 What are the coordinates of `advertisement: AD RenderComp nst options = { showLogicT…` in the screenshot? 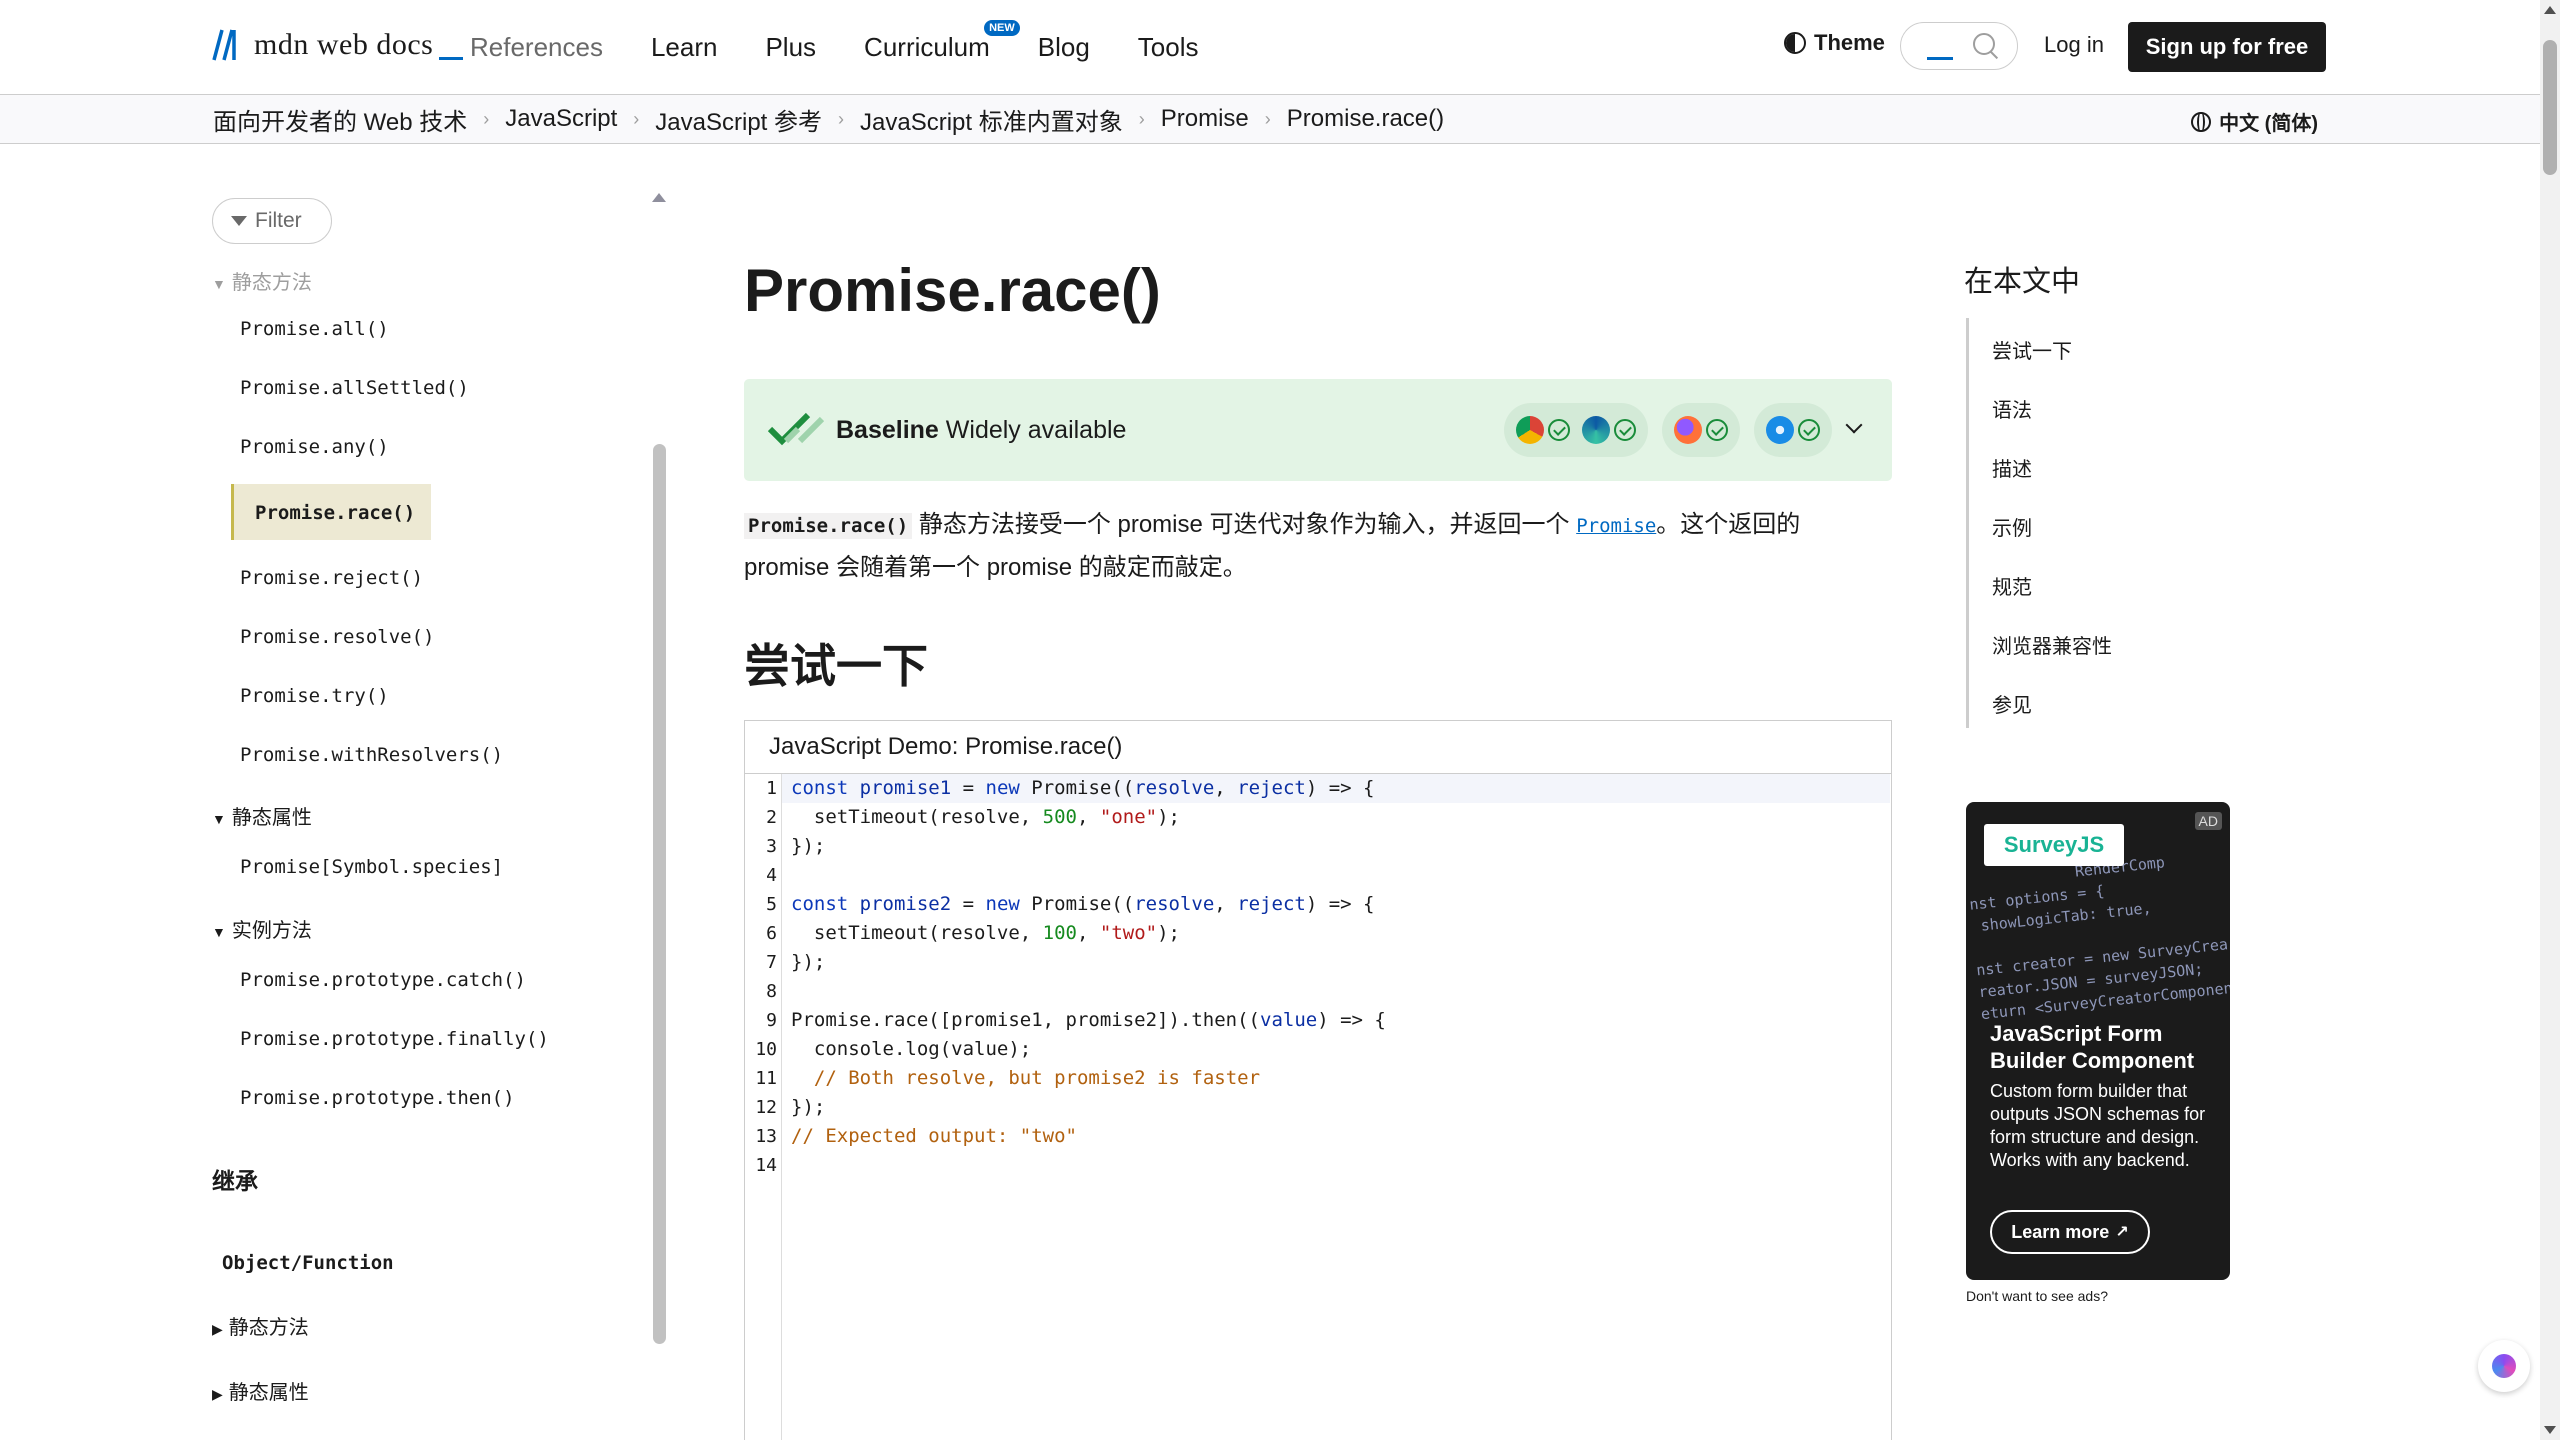 It's located at (2098, 1041).